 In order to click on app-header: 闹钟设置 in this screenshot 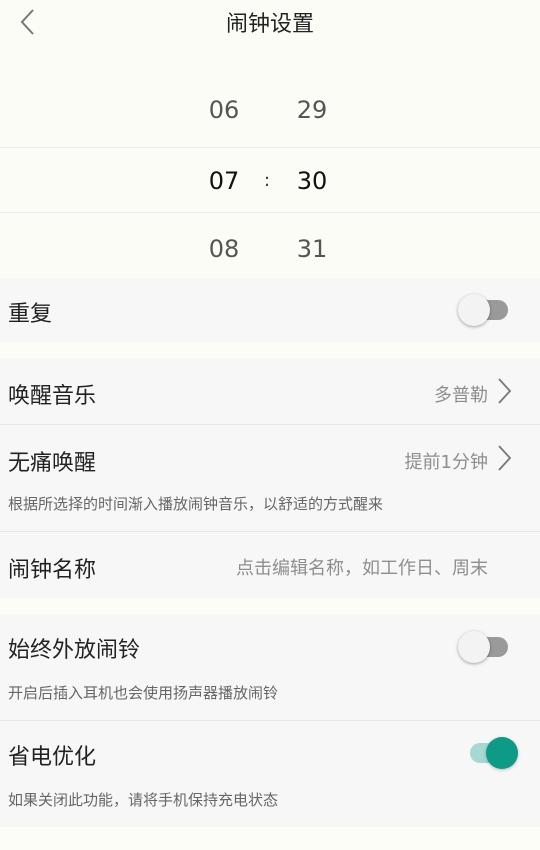, I will do `click(270, 22)`.